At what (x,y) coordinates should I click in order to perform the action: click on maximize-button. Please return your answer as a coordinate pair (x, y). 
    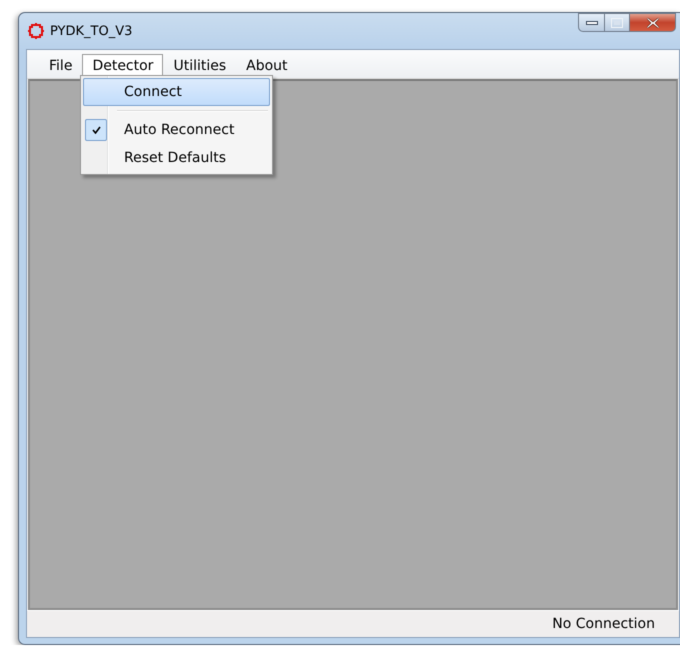
    Looking at the image, I should click on (617, 22).